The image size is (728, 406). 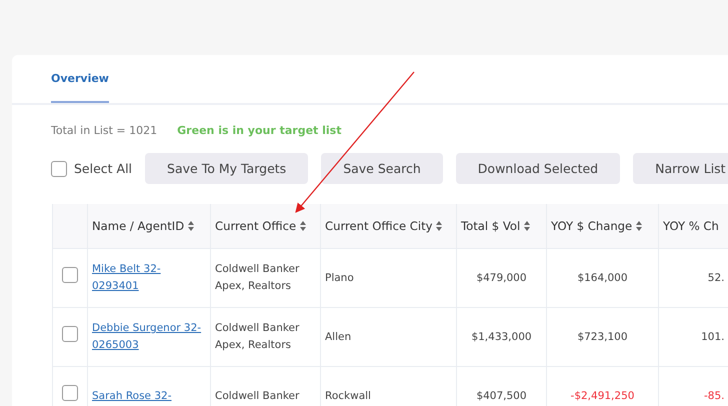 What do you see at coordinates (265, 226) in the screenshot?
I see `column-header: Current Office` at bounding box center [265, 226].